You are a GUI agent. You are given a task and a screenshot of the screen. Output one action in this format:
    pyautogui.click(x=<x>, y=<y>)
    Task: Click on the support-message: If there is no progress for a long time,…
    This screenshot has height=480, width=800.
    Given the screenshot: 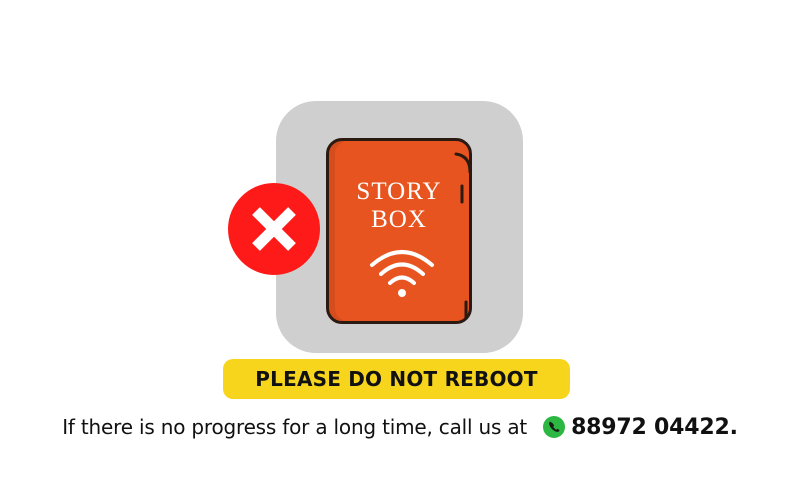 What is the action you would take?
    pyautogui.click(x=400, y=427)
    